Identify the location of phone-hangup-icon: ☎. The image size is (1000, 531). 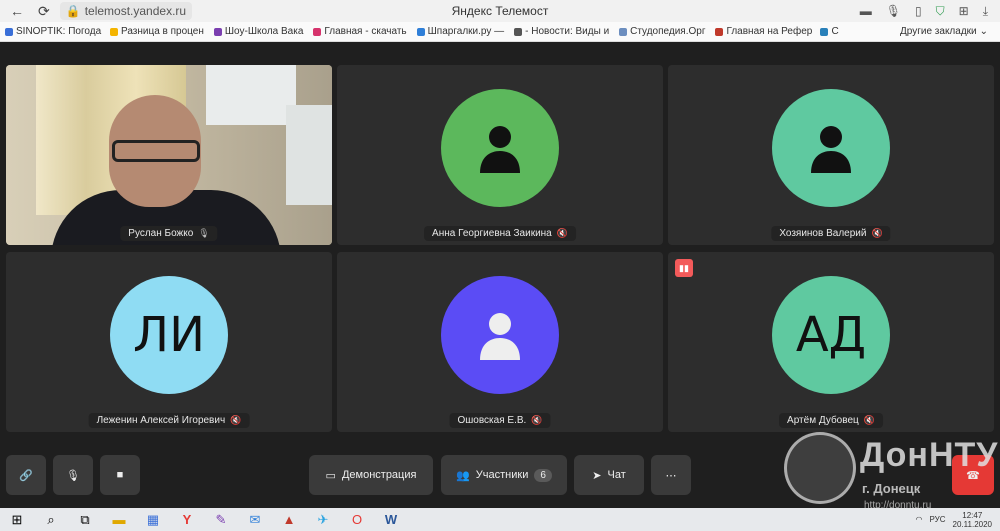
(973, 475).